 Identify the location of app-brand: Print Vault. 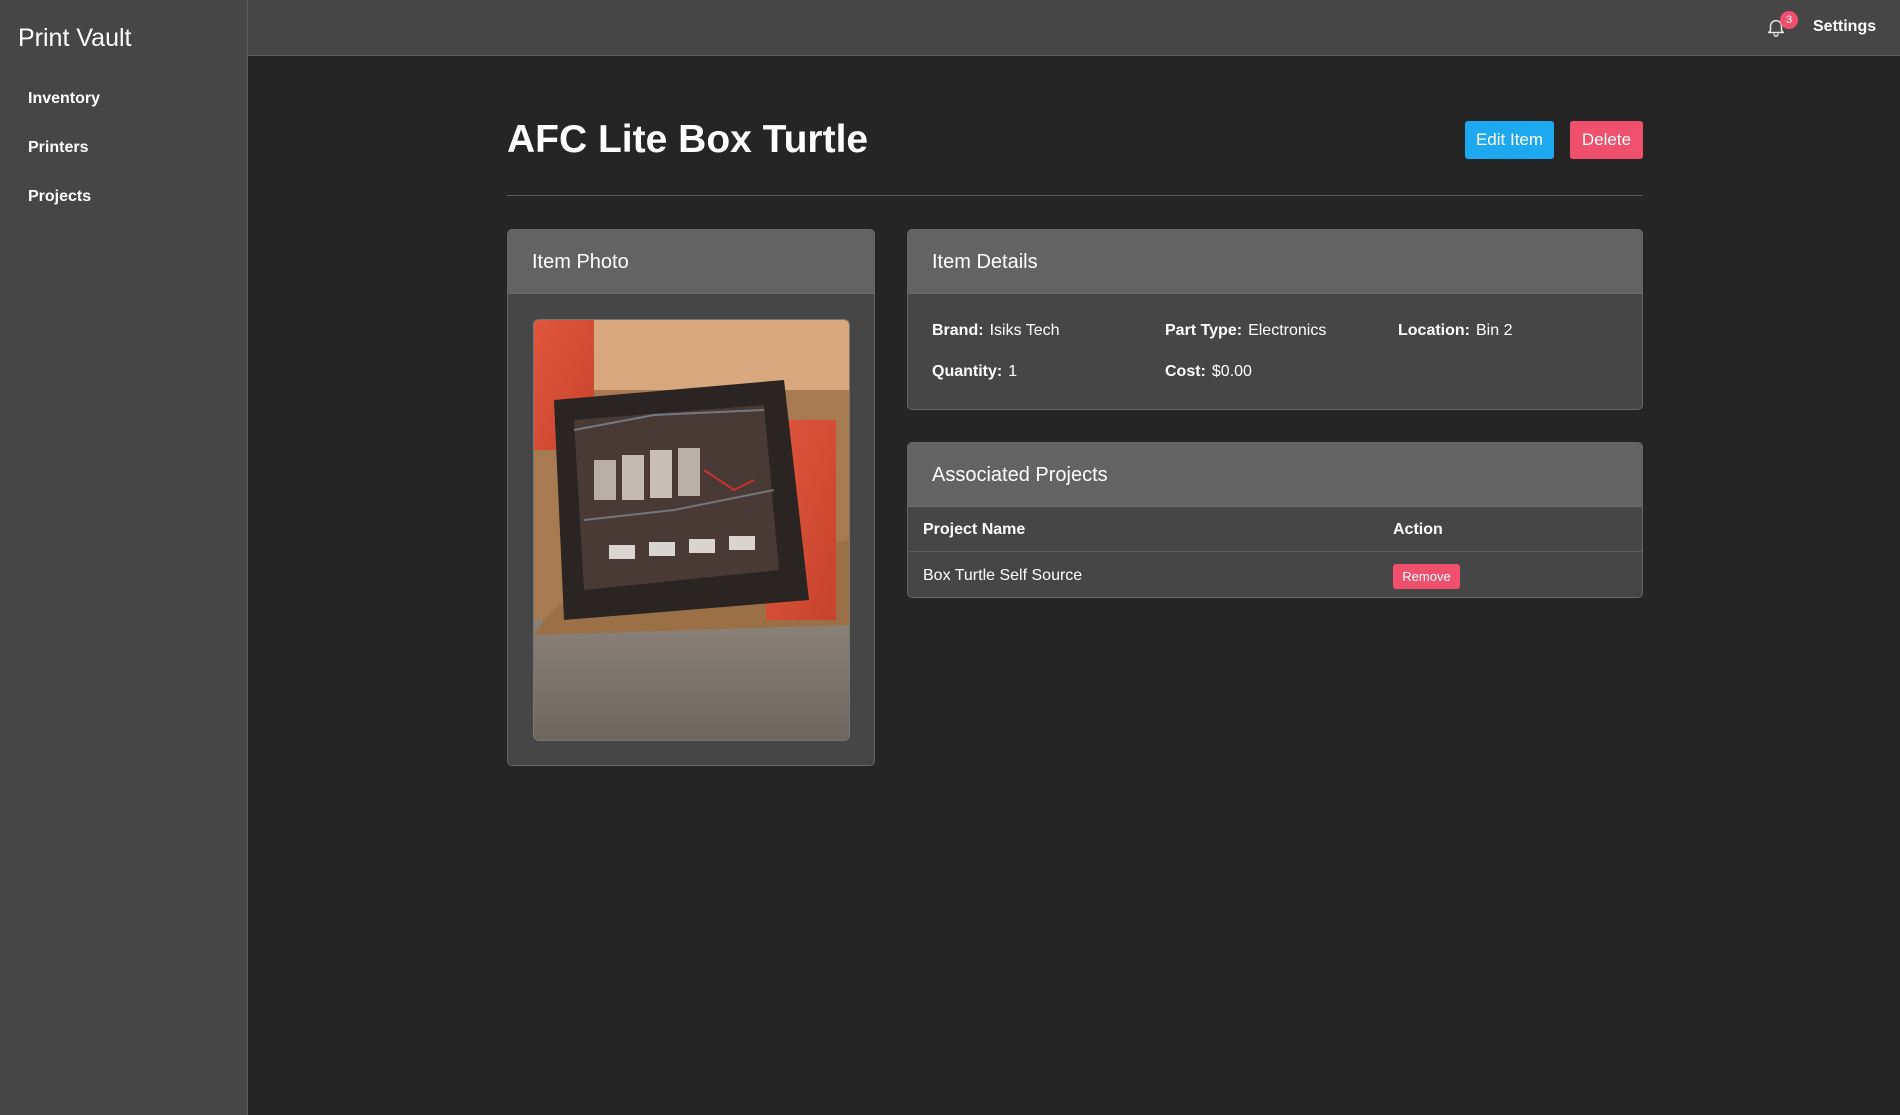
(74, 38).